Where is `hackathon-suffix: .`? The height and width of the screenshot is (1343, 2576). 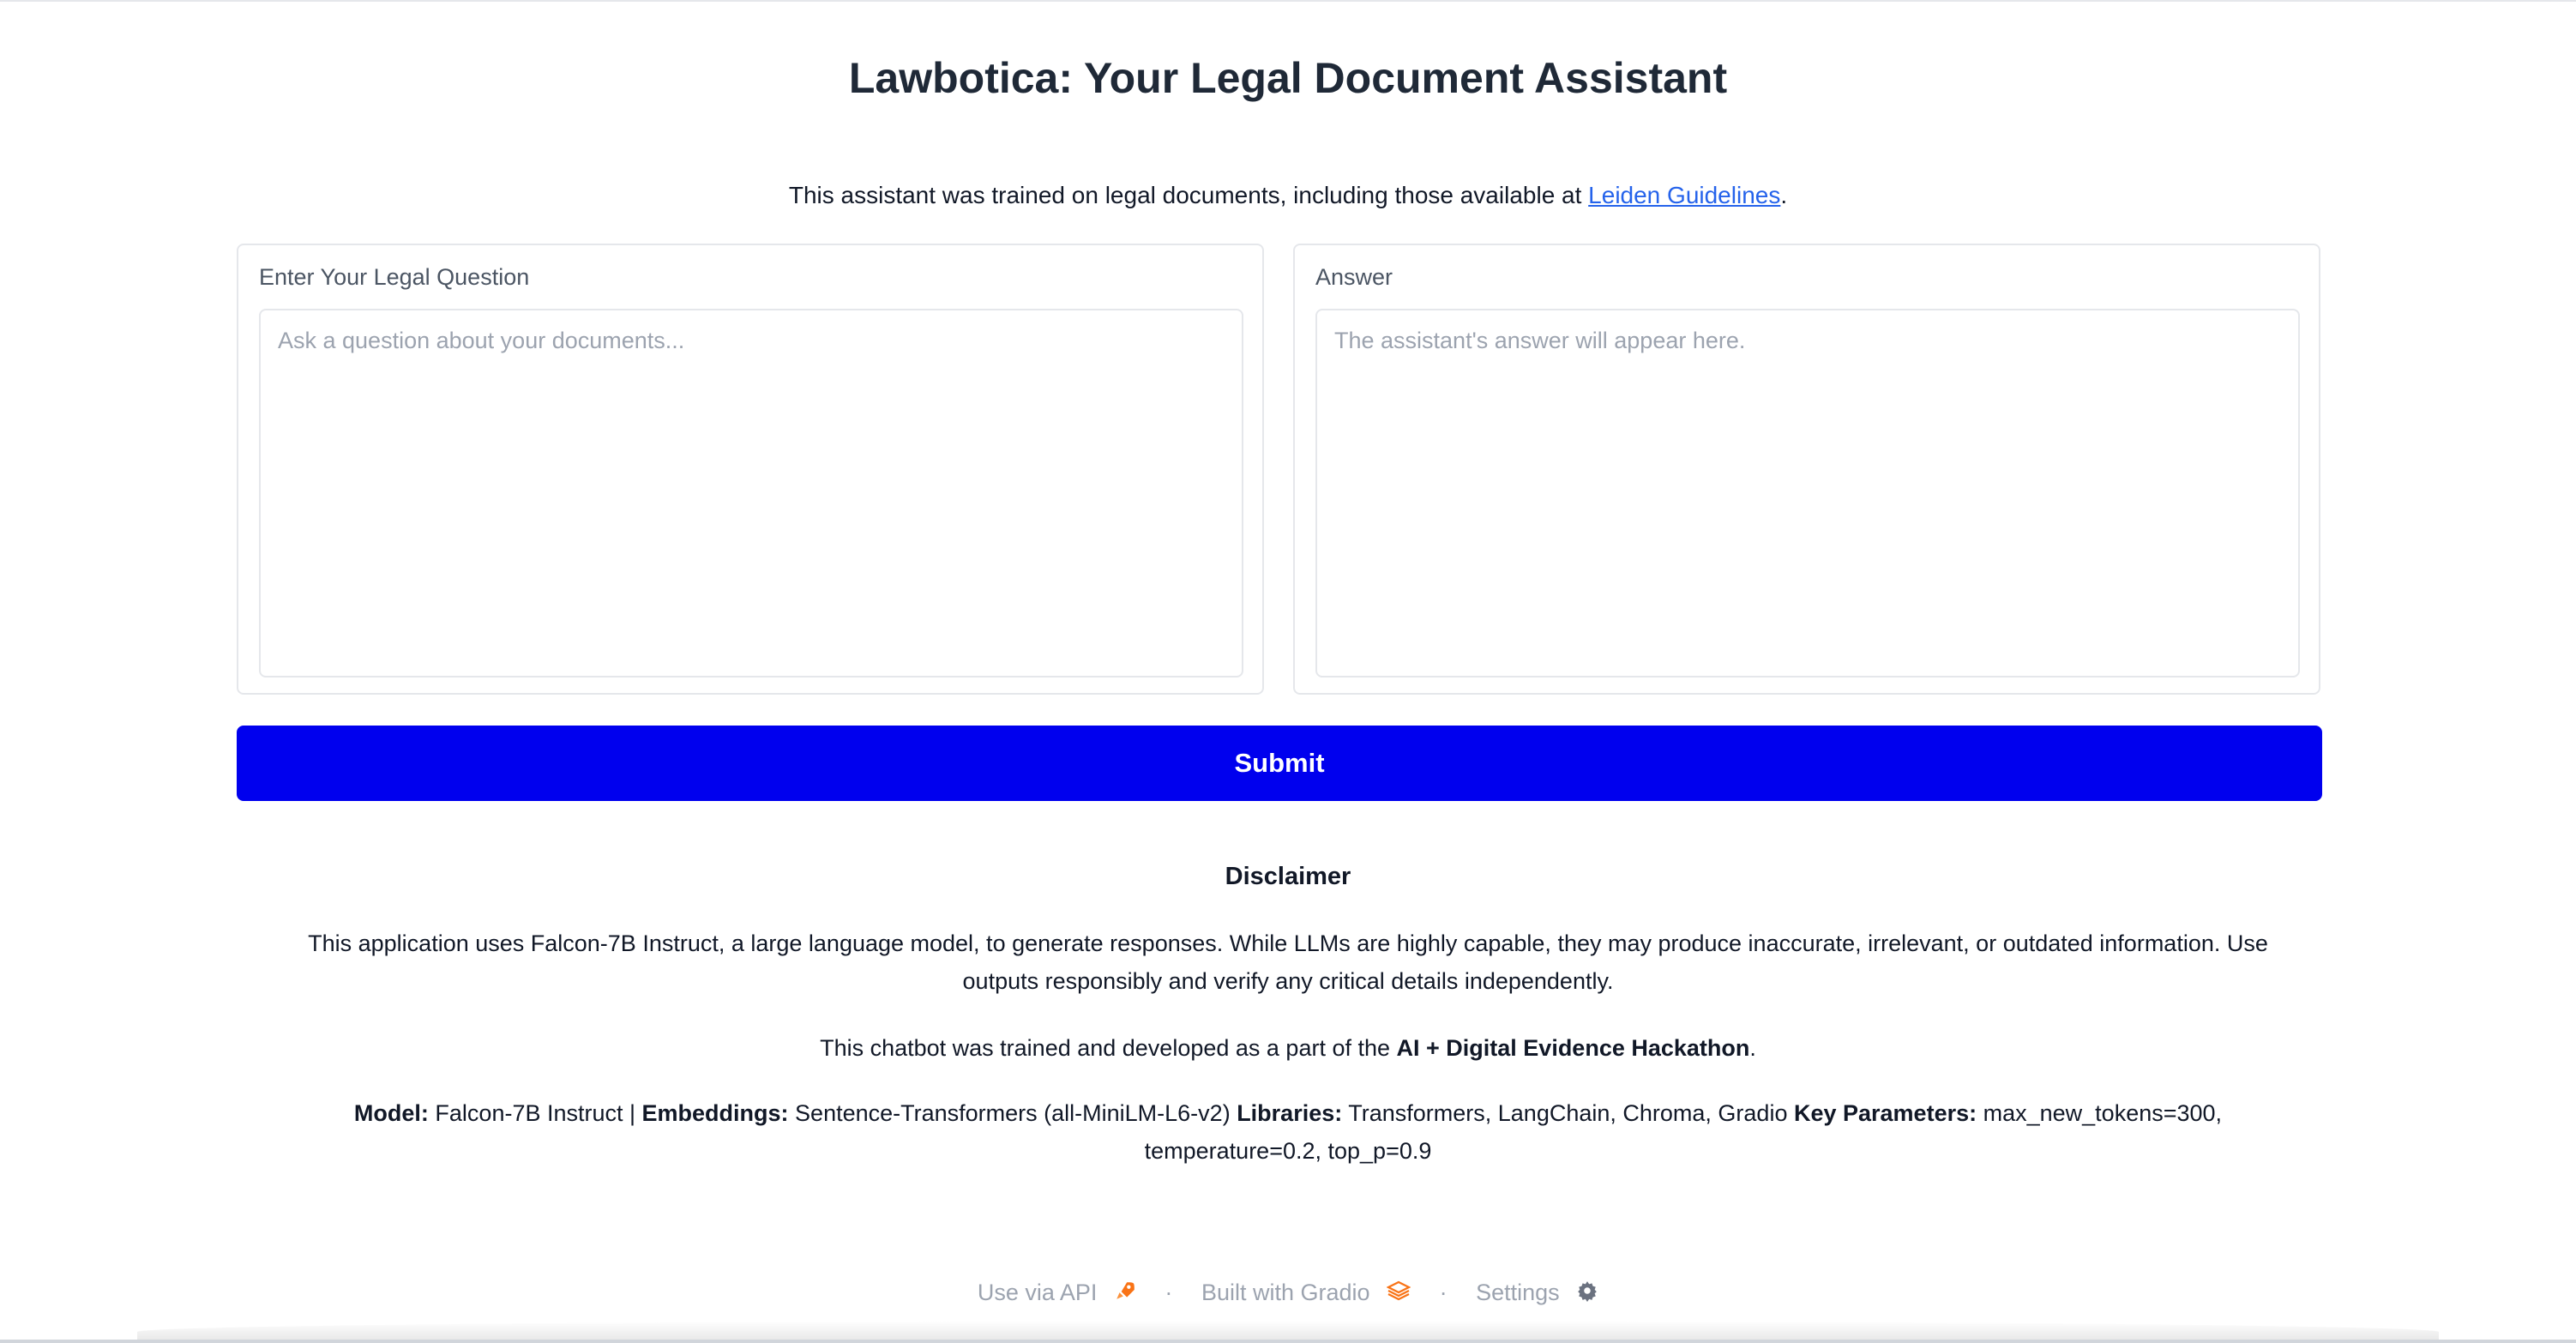
hackathon-suffix: . is located at coordinates (1752, 1048).